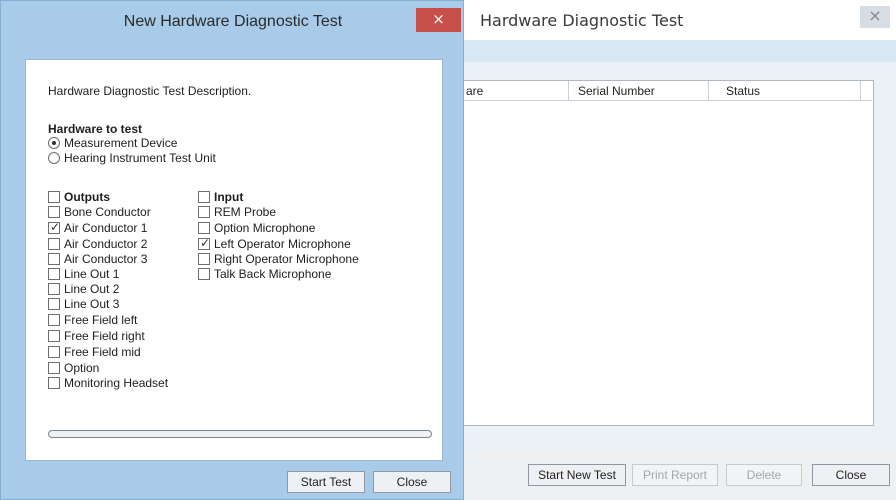 The height and width of the screenshot is (500, 896). I want to click on titlebar-band, so click(678, 51).